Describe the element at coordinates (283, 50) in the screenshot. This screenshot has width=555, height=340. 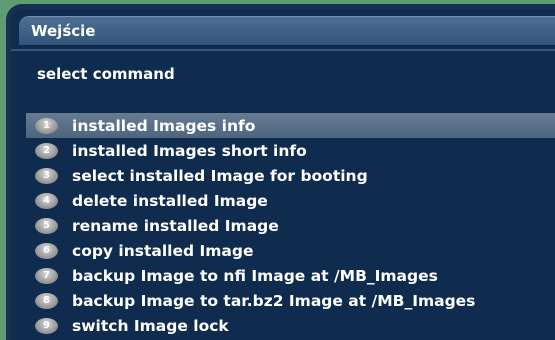
I see `title-divider` at that location.